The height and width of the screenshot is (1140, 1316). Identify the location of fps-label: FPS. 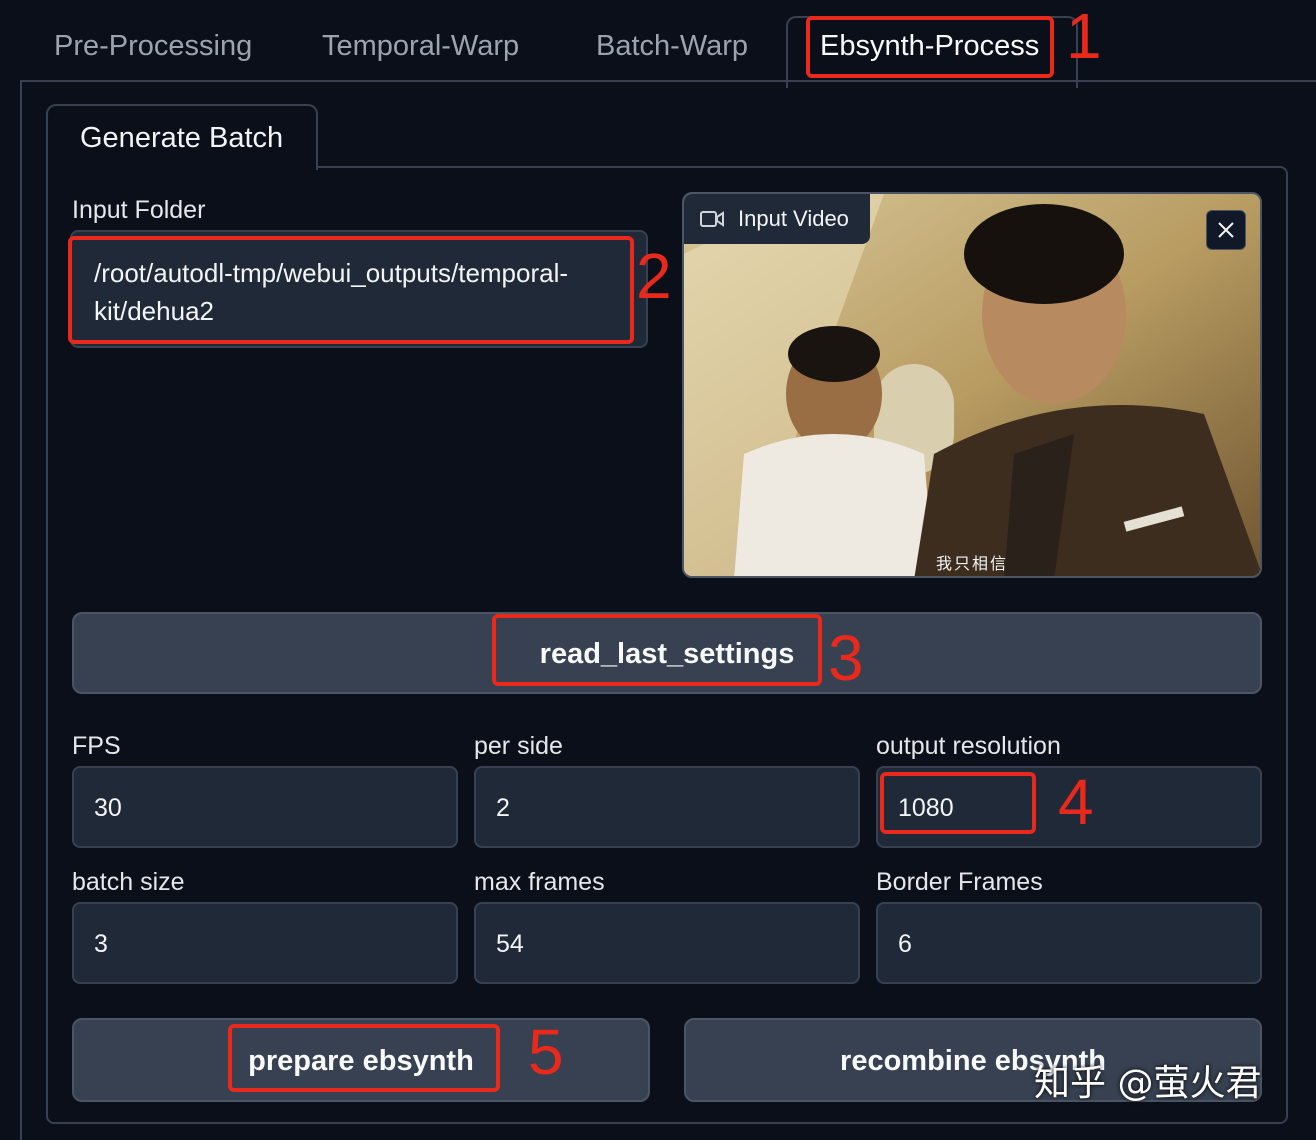
(96, 746).